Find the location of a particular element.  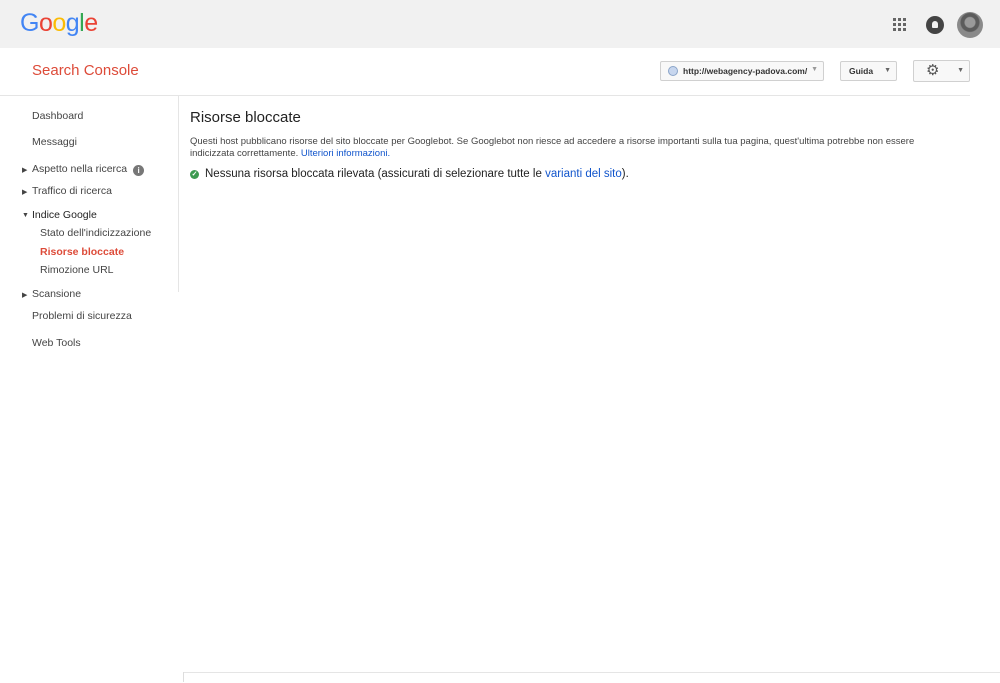

sidebar-item-search-appearance: Aspetto nella ricerca i is located at coordinates (88, 169).